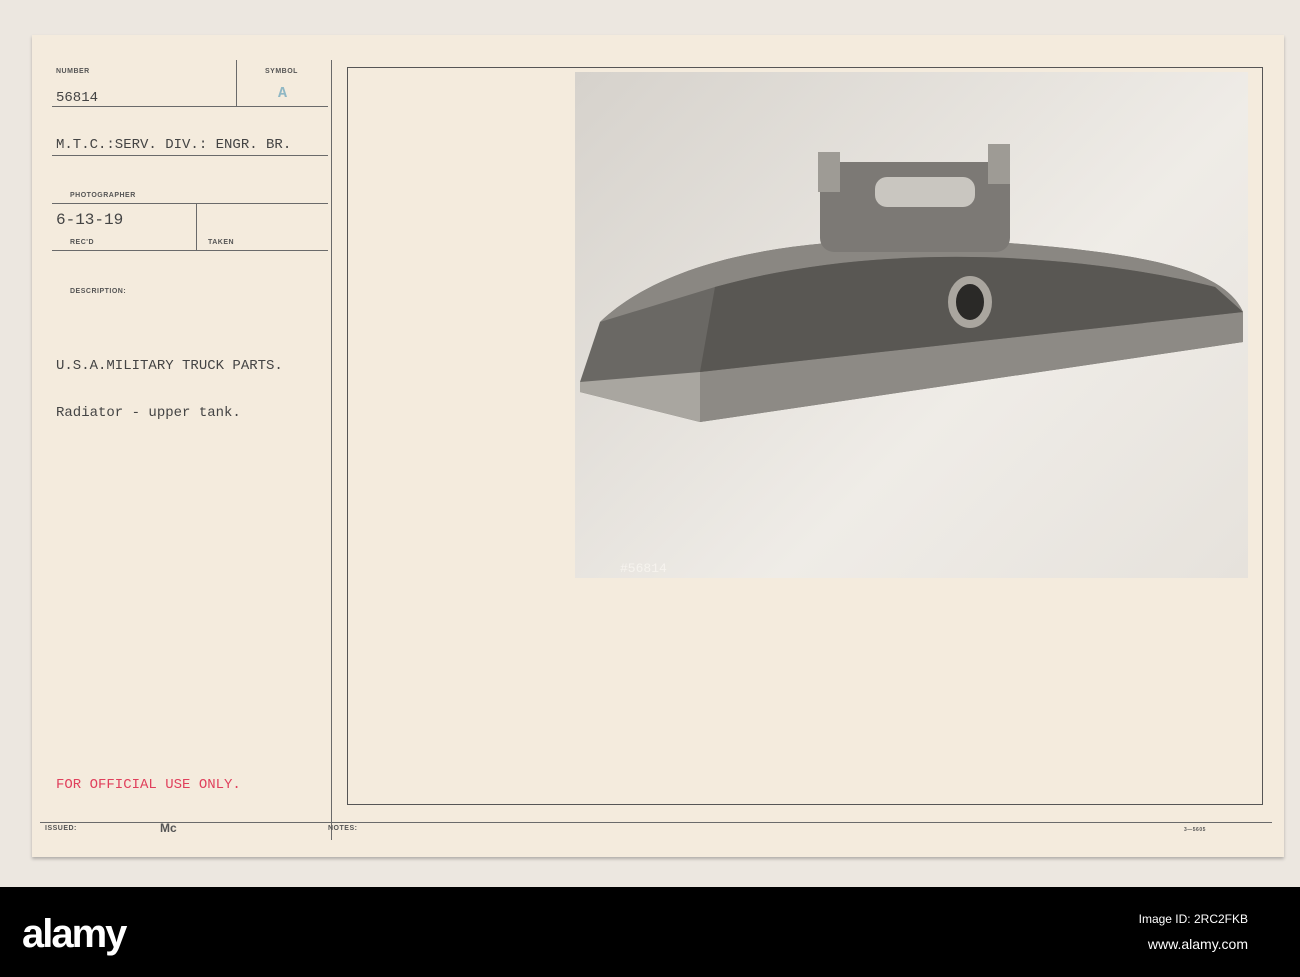 The image size is (1300, 977). Describe the element at coordinates (1193, 919) in the screenshot. I see `image-id: Image ID: 2RC2FKB` at that location.